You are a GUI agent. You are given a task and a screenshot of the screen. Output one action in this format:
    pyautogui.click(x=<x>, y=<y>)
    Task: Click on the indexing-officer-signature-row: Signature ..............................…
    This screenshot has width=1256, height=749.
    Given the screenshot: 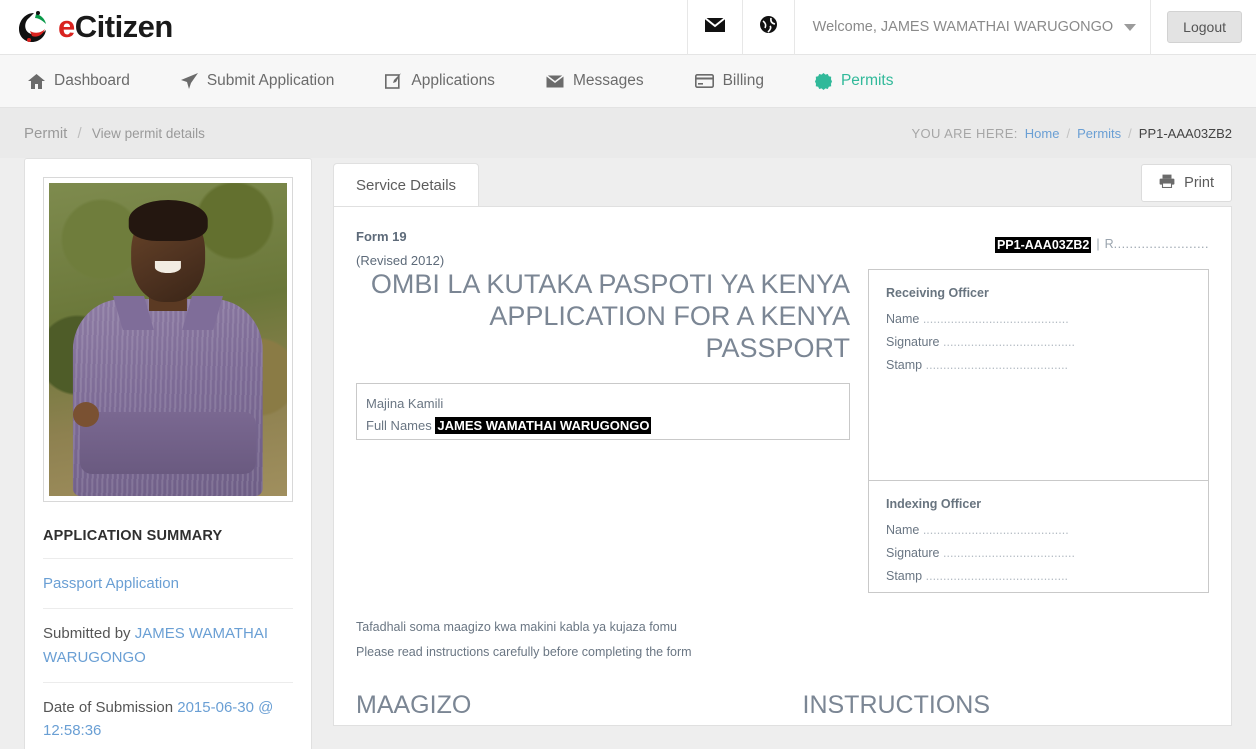 What is the action you would take?
    pyautogui.click(x=1038, y=553)
    